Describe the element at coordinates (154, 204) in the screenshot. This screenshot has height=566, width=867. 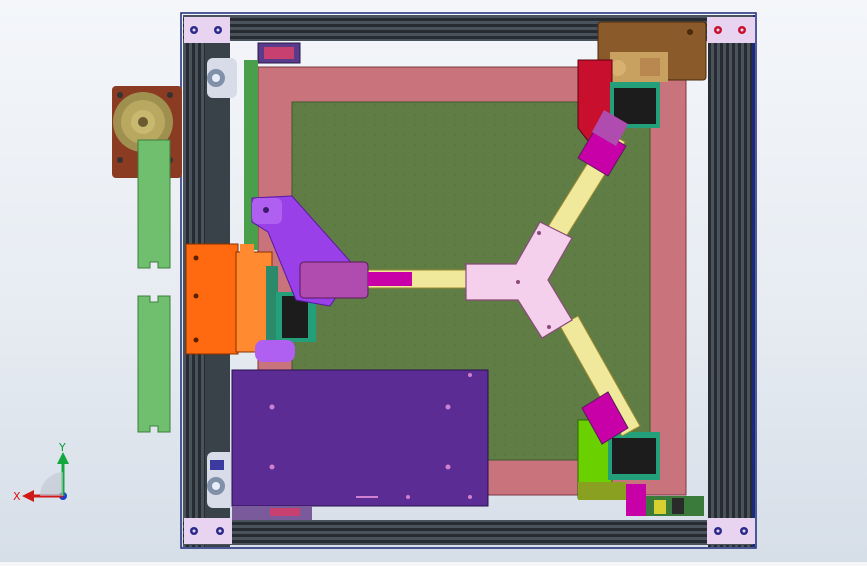
I see `green-strip-upper` at that location.